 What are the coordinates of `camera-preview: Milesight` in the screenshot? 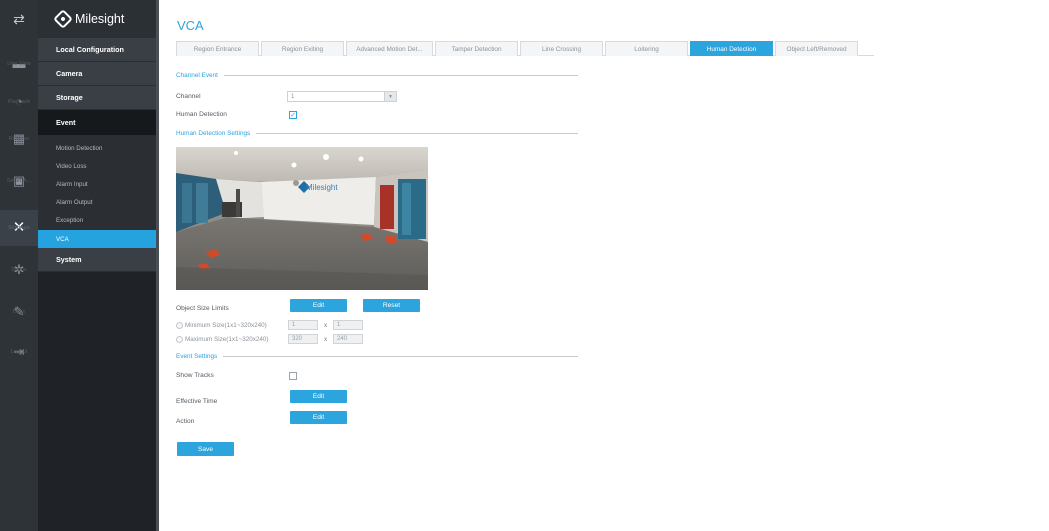 It's located at (302, 218).